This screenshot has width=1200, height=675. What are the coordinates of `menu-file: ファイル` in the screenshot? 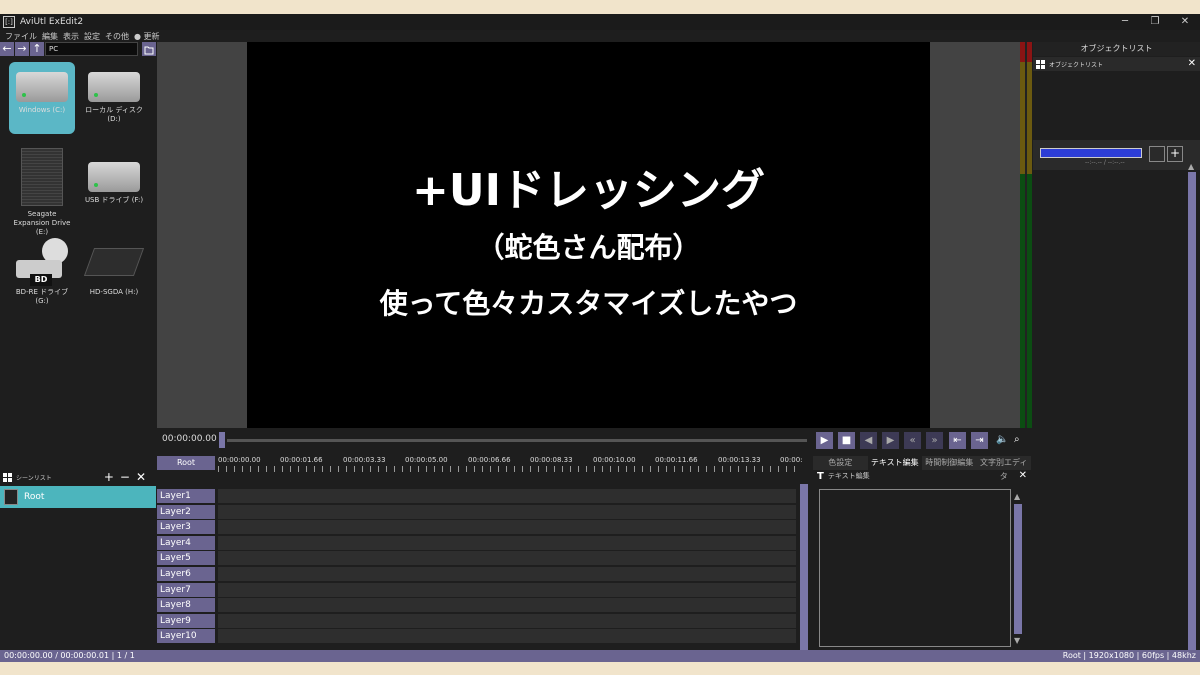 It's located at (21, 36).